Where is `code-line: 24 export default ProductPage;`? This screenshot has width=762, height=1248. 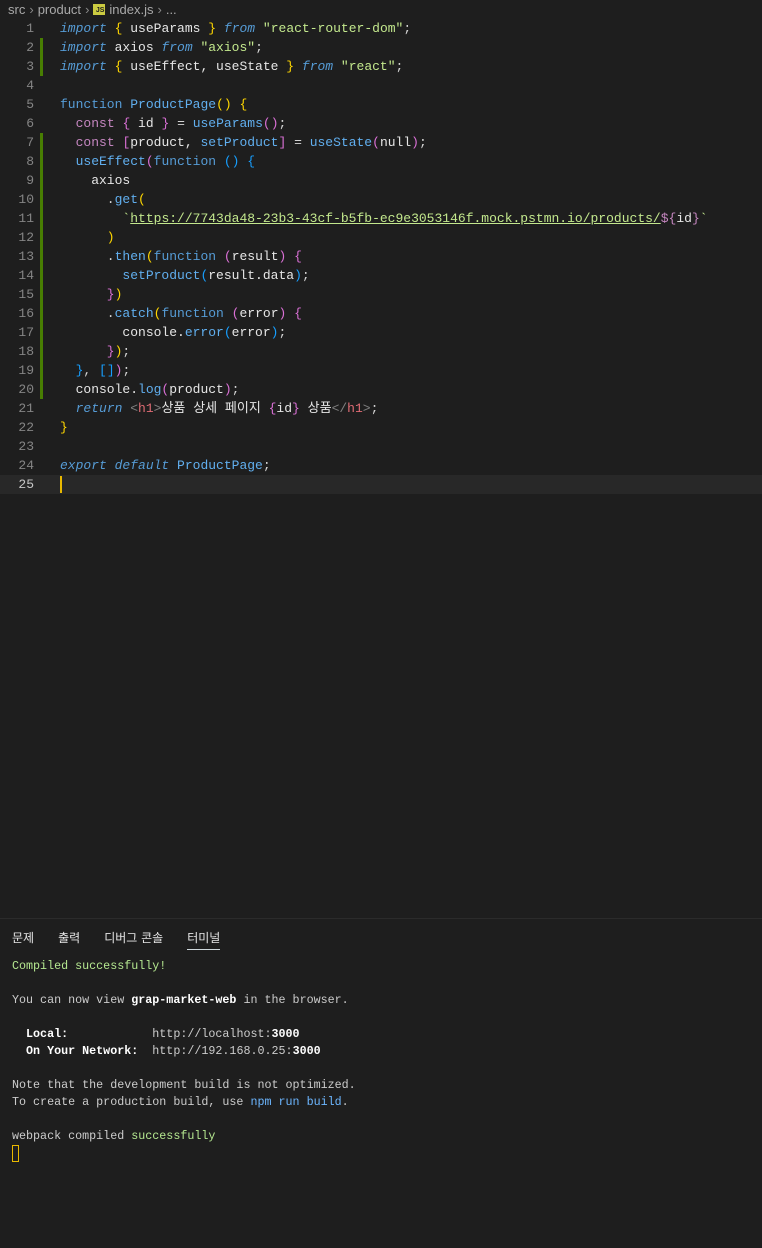 code-line: 24 export default ProductPage; is located at coordinates (381, 465).